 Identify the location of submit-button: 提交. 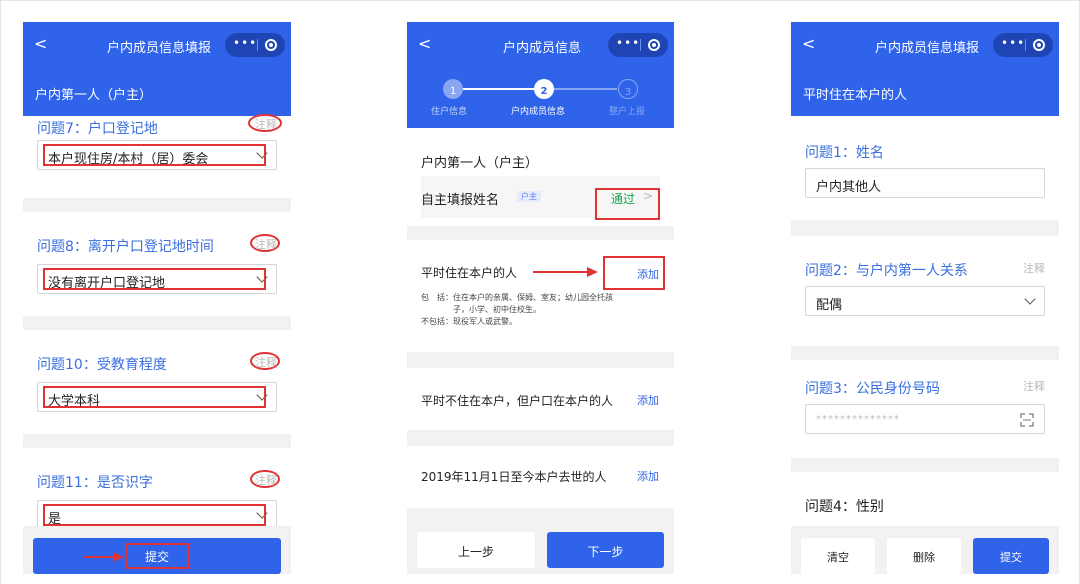
(1011, 556).